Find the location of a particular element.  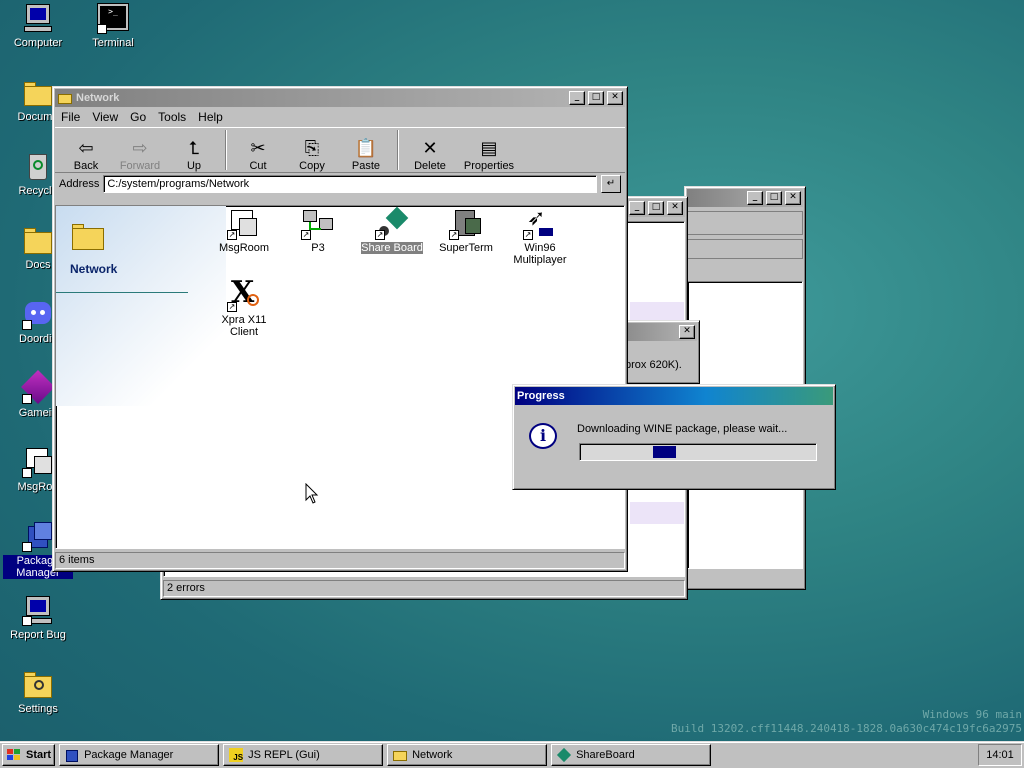

progress-bar-fill is located at coordinates (664, 452).